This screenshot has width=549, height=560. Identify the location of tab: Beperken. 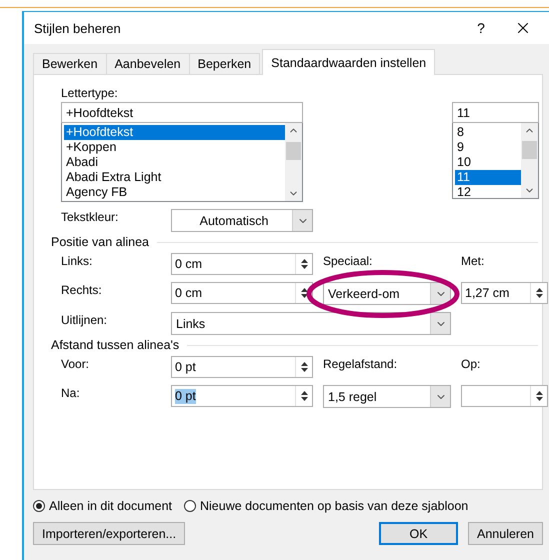
(224, 63).